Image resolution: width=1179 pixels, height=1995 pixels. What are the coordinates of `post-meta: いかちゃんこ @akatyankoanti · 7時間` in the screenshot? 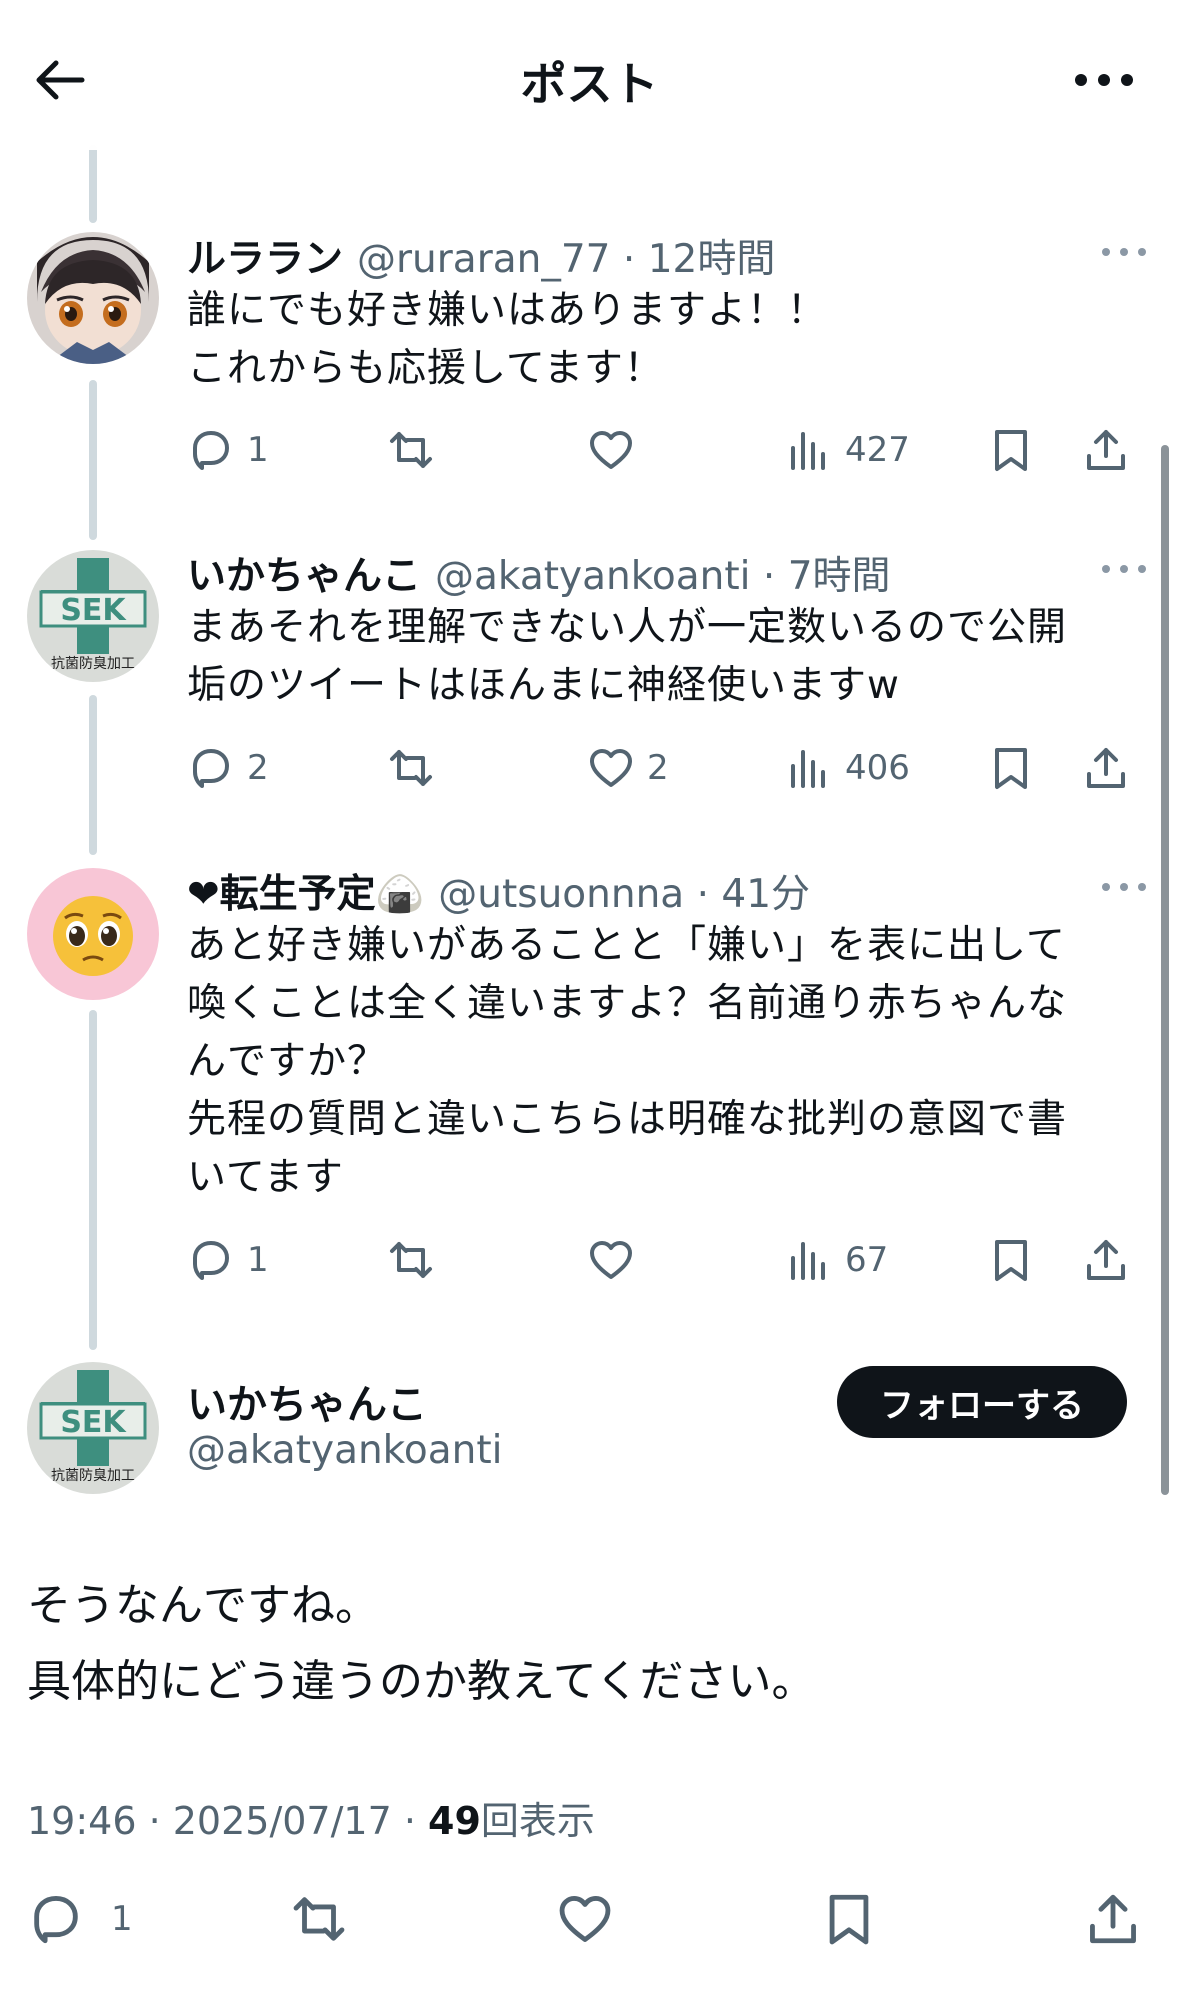 It's located at (539, 573).